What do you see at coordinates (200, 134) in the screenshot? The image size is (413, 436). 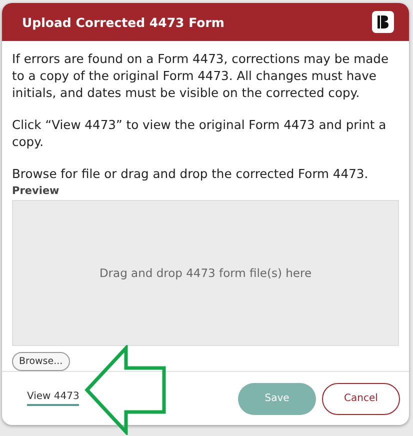 I see `instruction-text: Click “View 4473” to view the original Form 4473 and print a copy.` at bounding box center [200, 134].